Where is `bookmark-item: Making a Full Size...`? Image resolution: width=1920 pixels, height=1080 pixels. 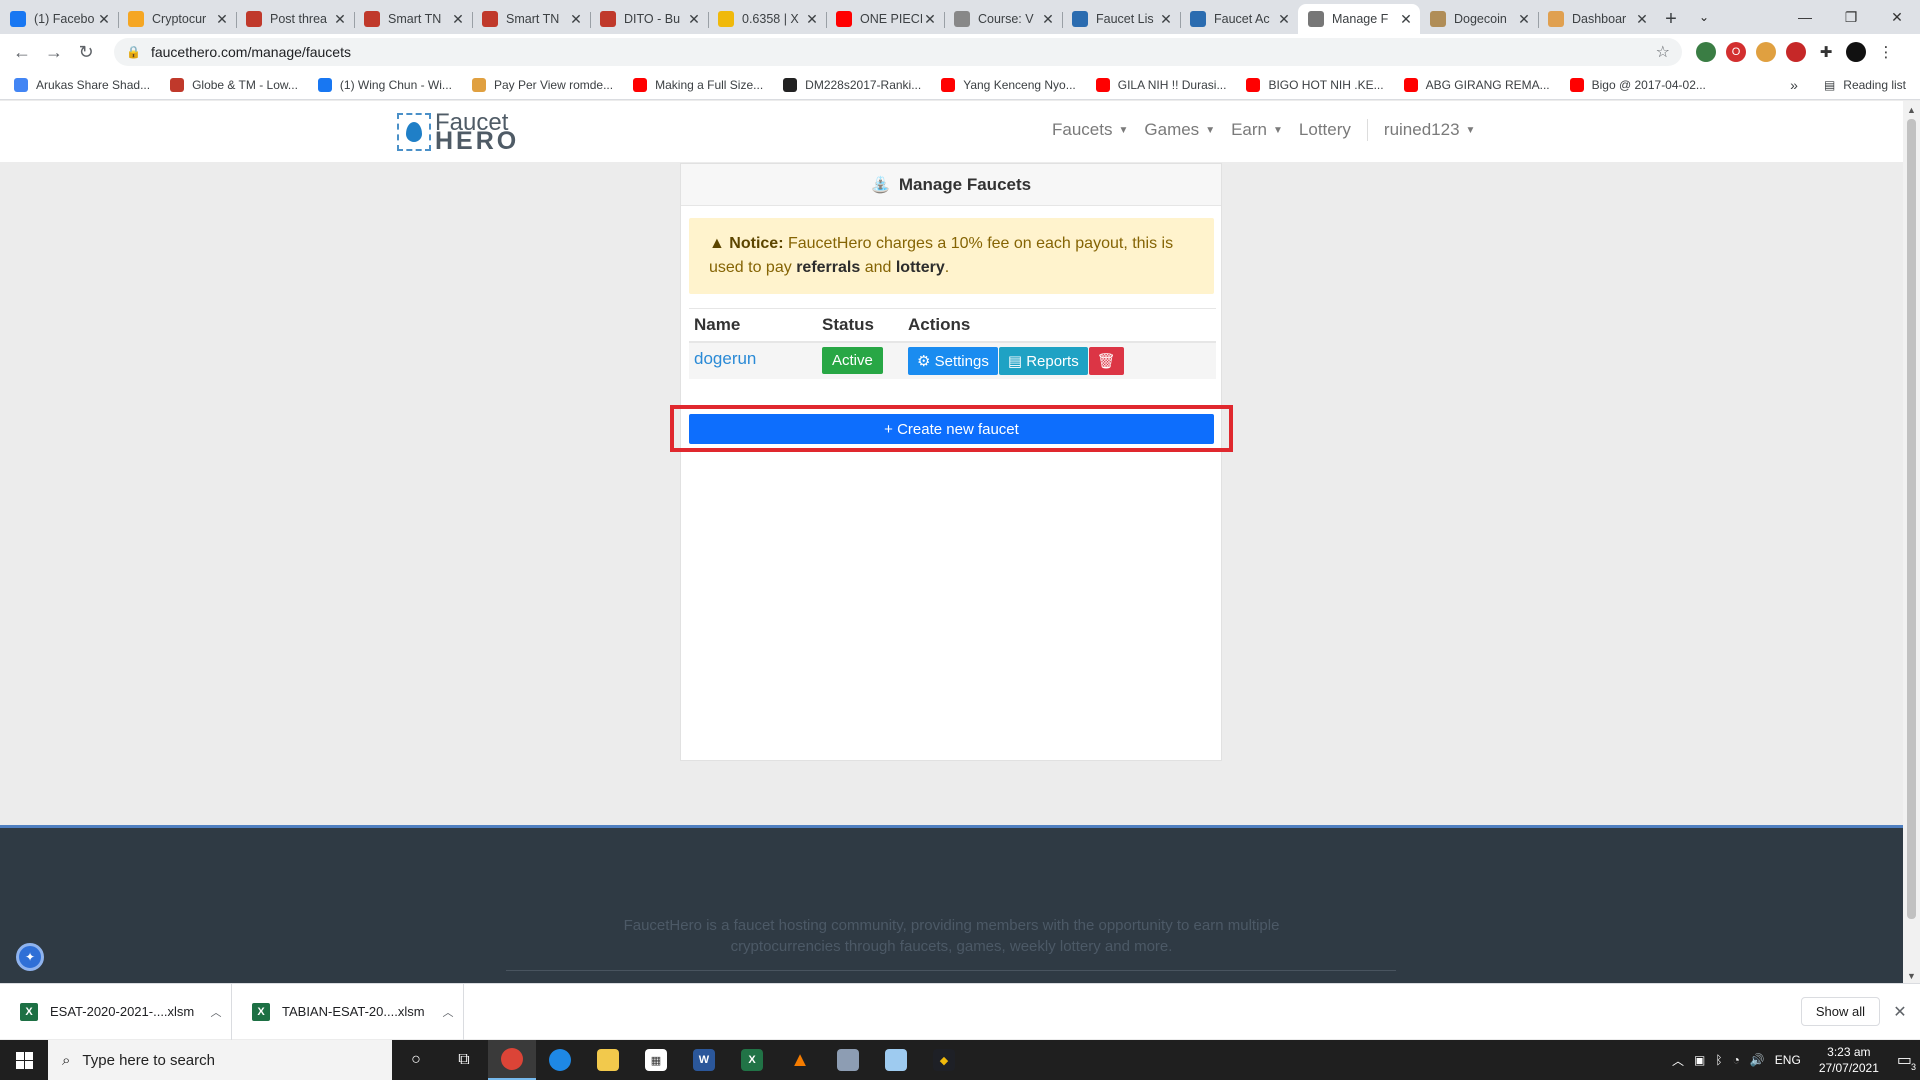 bookmark-item: Making a Full Size... is located at coordinates (698, 84).